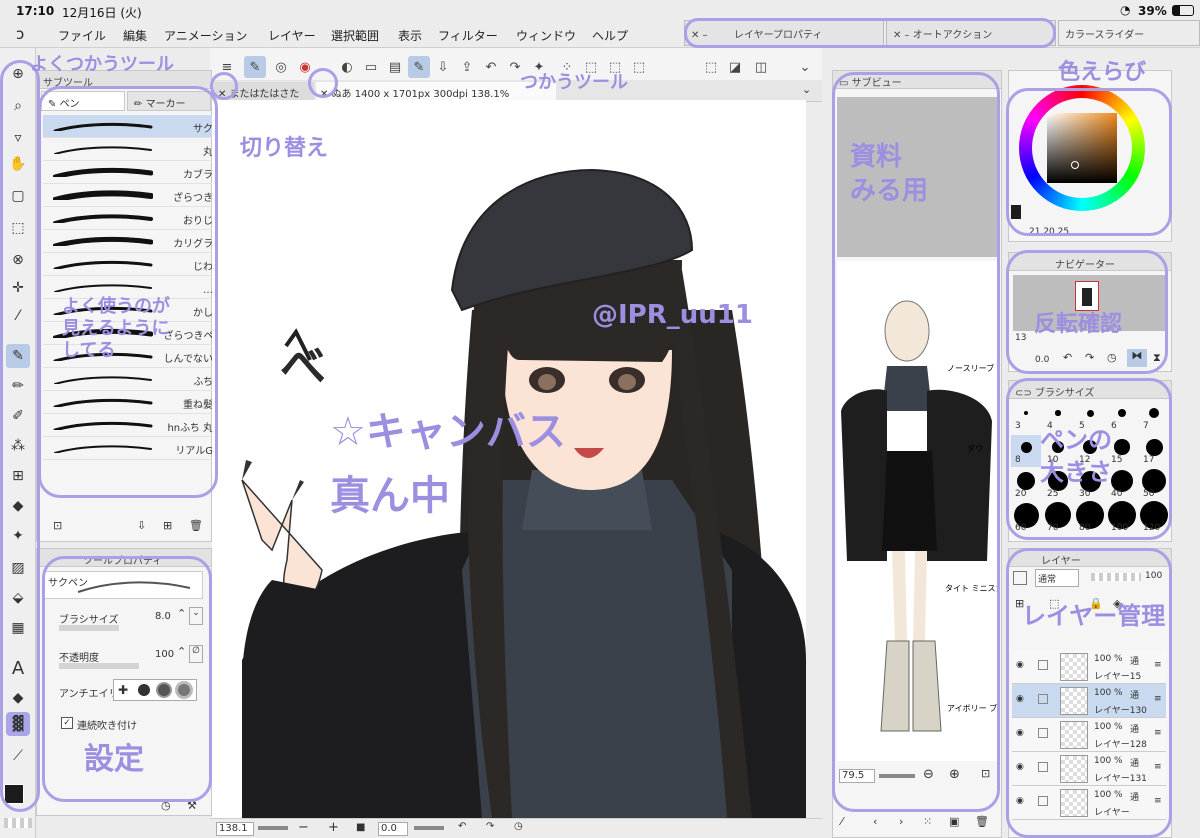 The height and width of the screenshot is (838, 1200). I want to click on annotation-box-floating, so click(870, 33).